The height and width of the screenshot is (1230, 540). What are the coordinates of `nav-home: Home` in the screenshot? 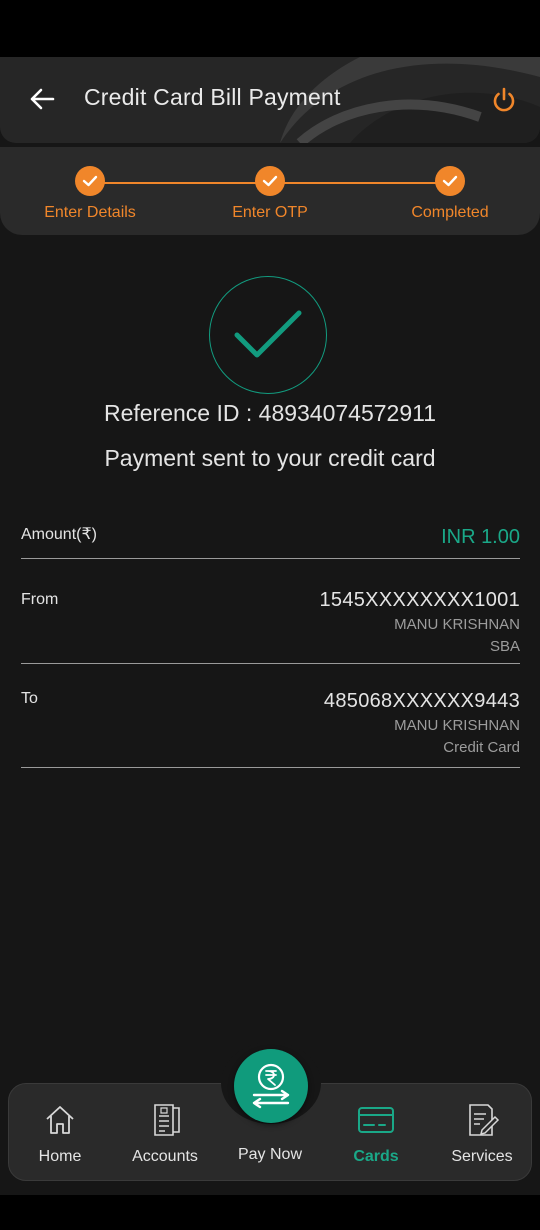 It's located at (60, 1134).